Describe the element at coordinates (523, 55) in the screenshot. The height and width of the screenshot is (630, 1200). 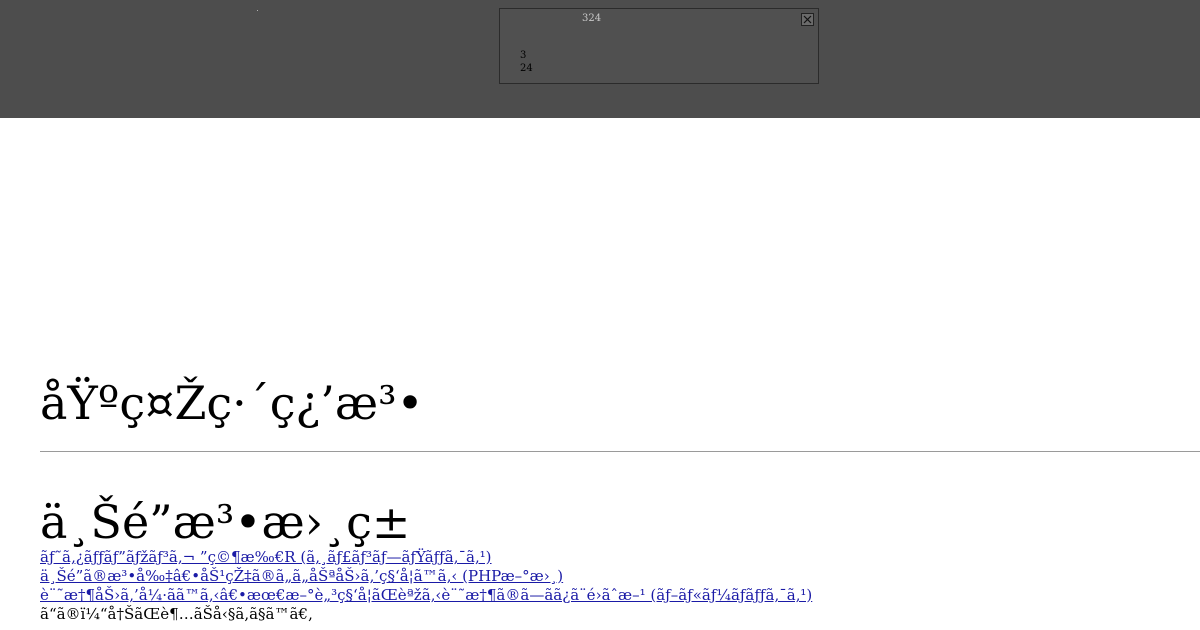
I see `popup-line-1: 3` at that location.